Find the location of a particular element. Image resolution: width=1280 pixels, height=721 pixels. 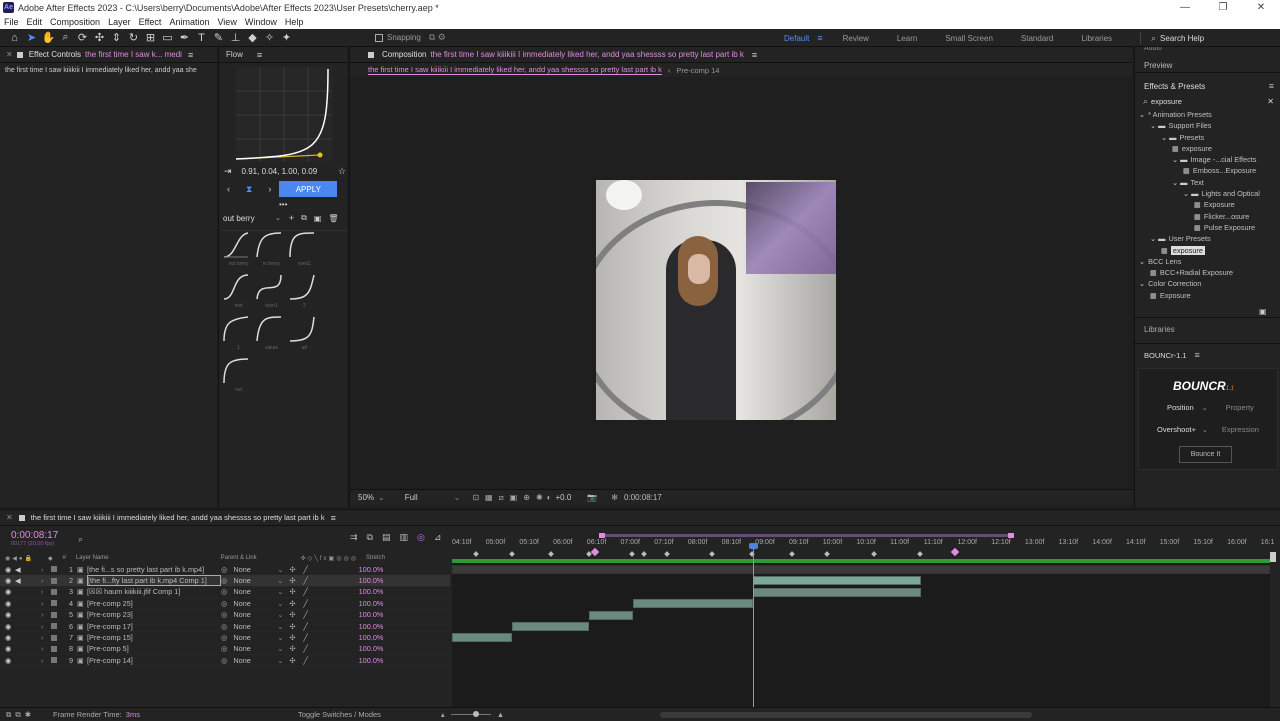

close-tab-icon: ✕ is located at coordinates (9, 54).